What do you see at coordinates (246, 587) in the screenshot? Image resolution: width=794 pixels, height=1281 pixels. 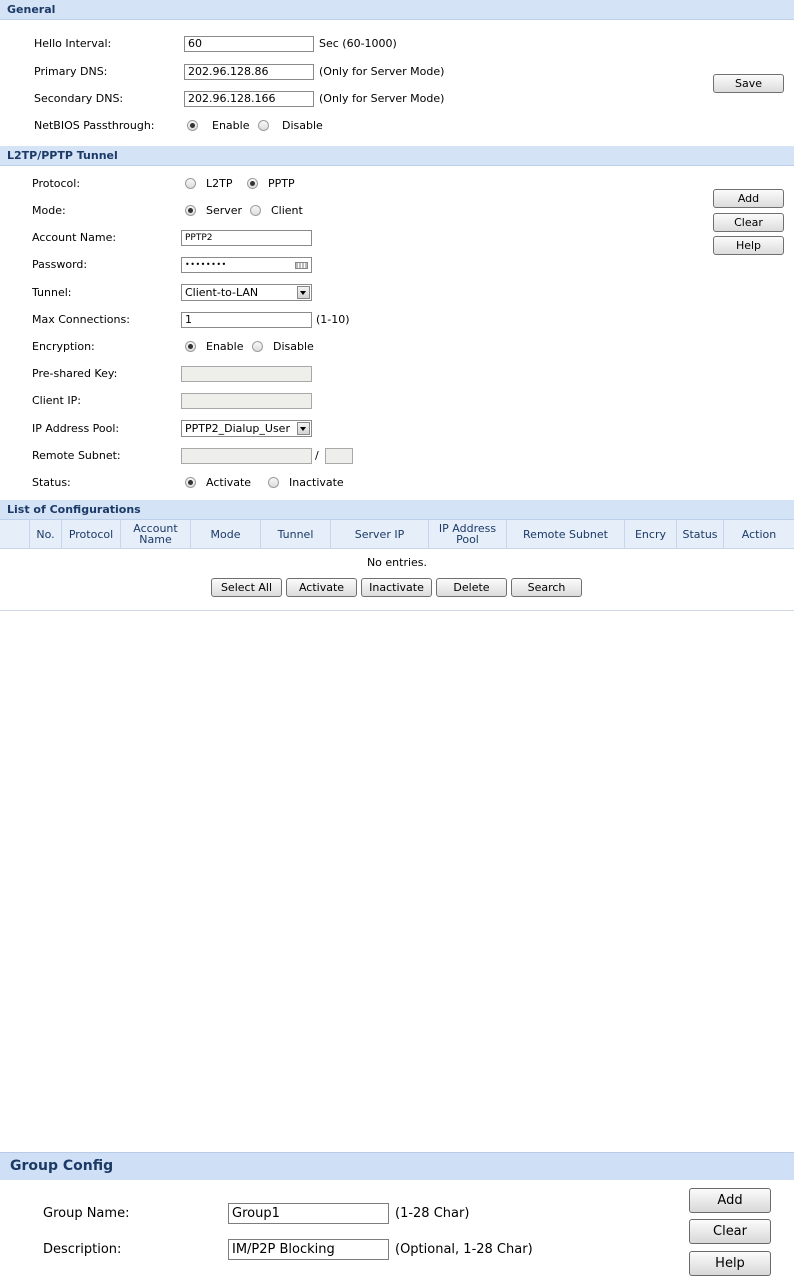 I see `select-all-button: Select All` at bounding box center [246, 587].